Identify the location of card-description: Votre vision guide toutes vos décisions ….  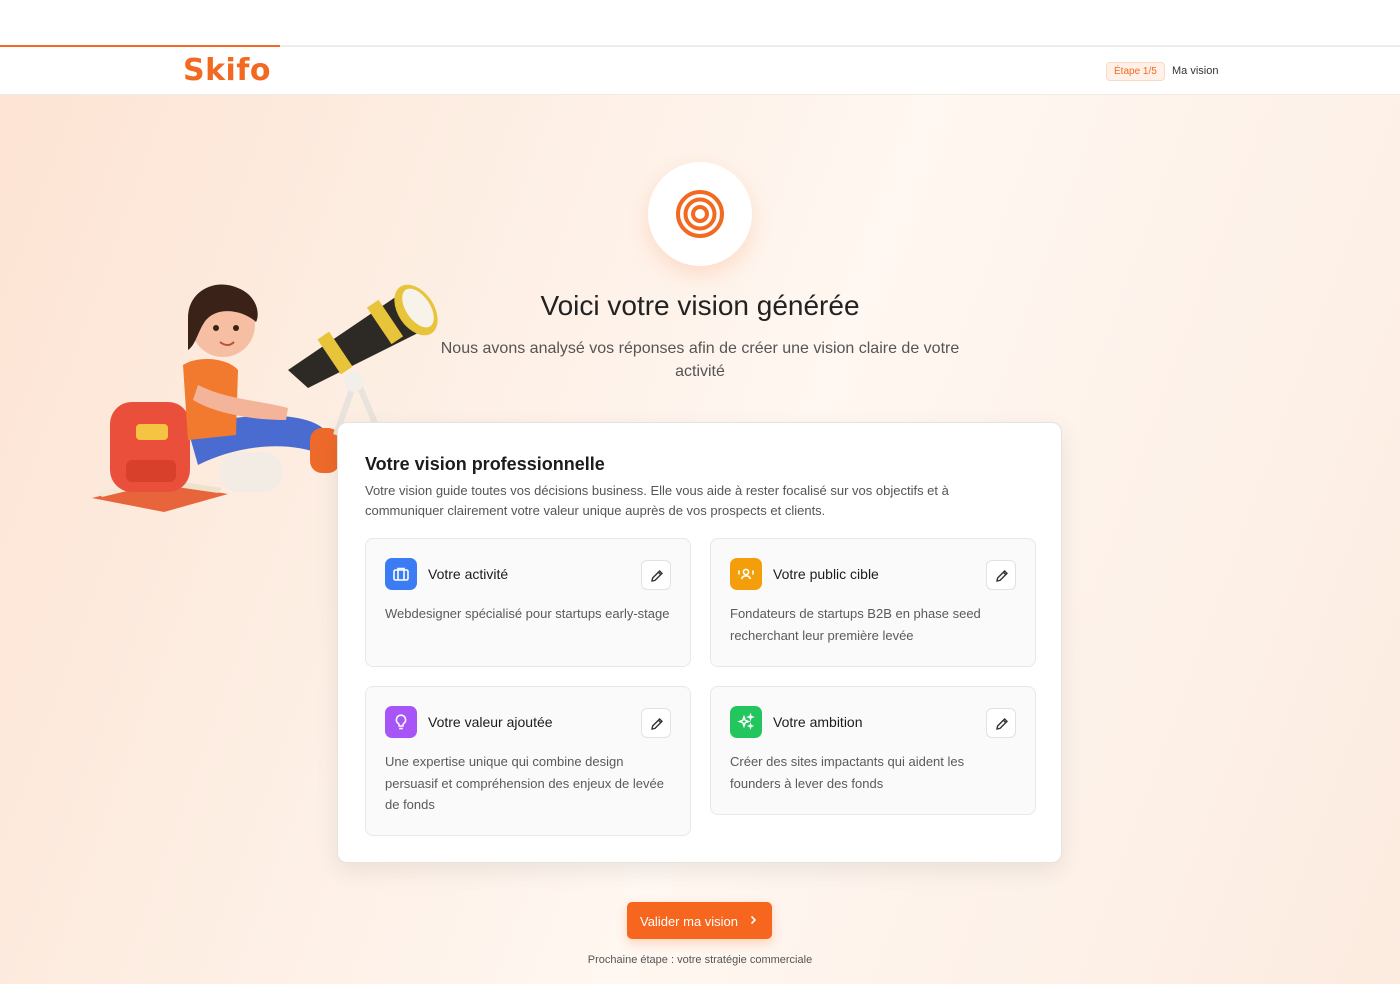
(657, 500).